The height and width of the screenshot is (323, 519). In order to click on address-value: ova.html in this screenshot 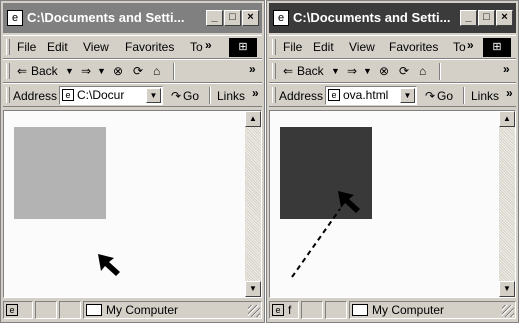, I will do `click(366, 95)`.